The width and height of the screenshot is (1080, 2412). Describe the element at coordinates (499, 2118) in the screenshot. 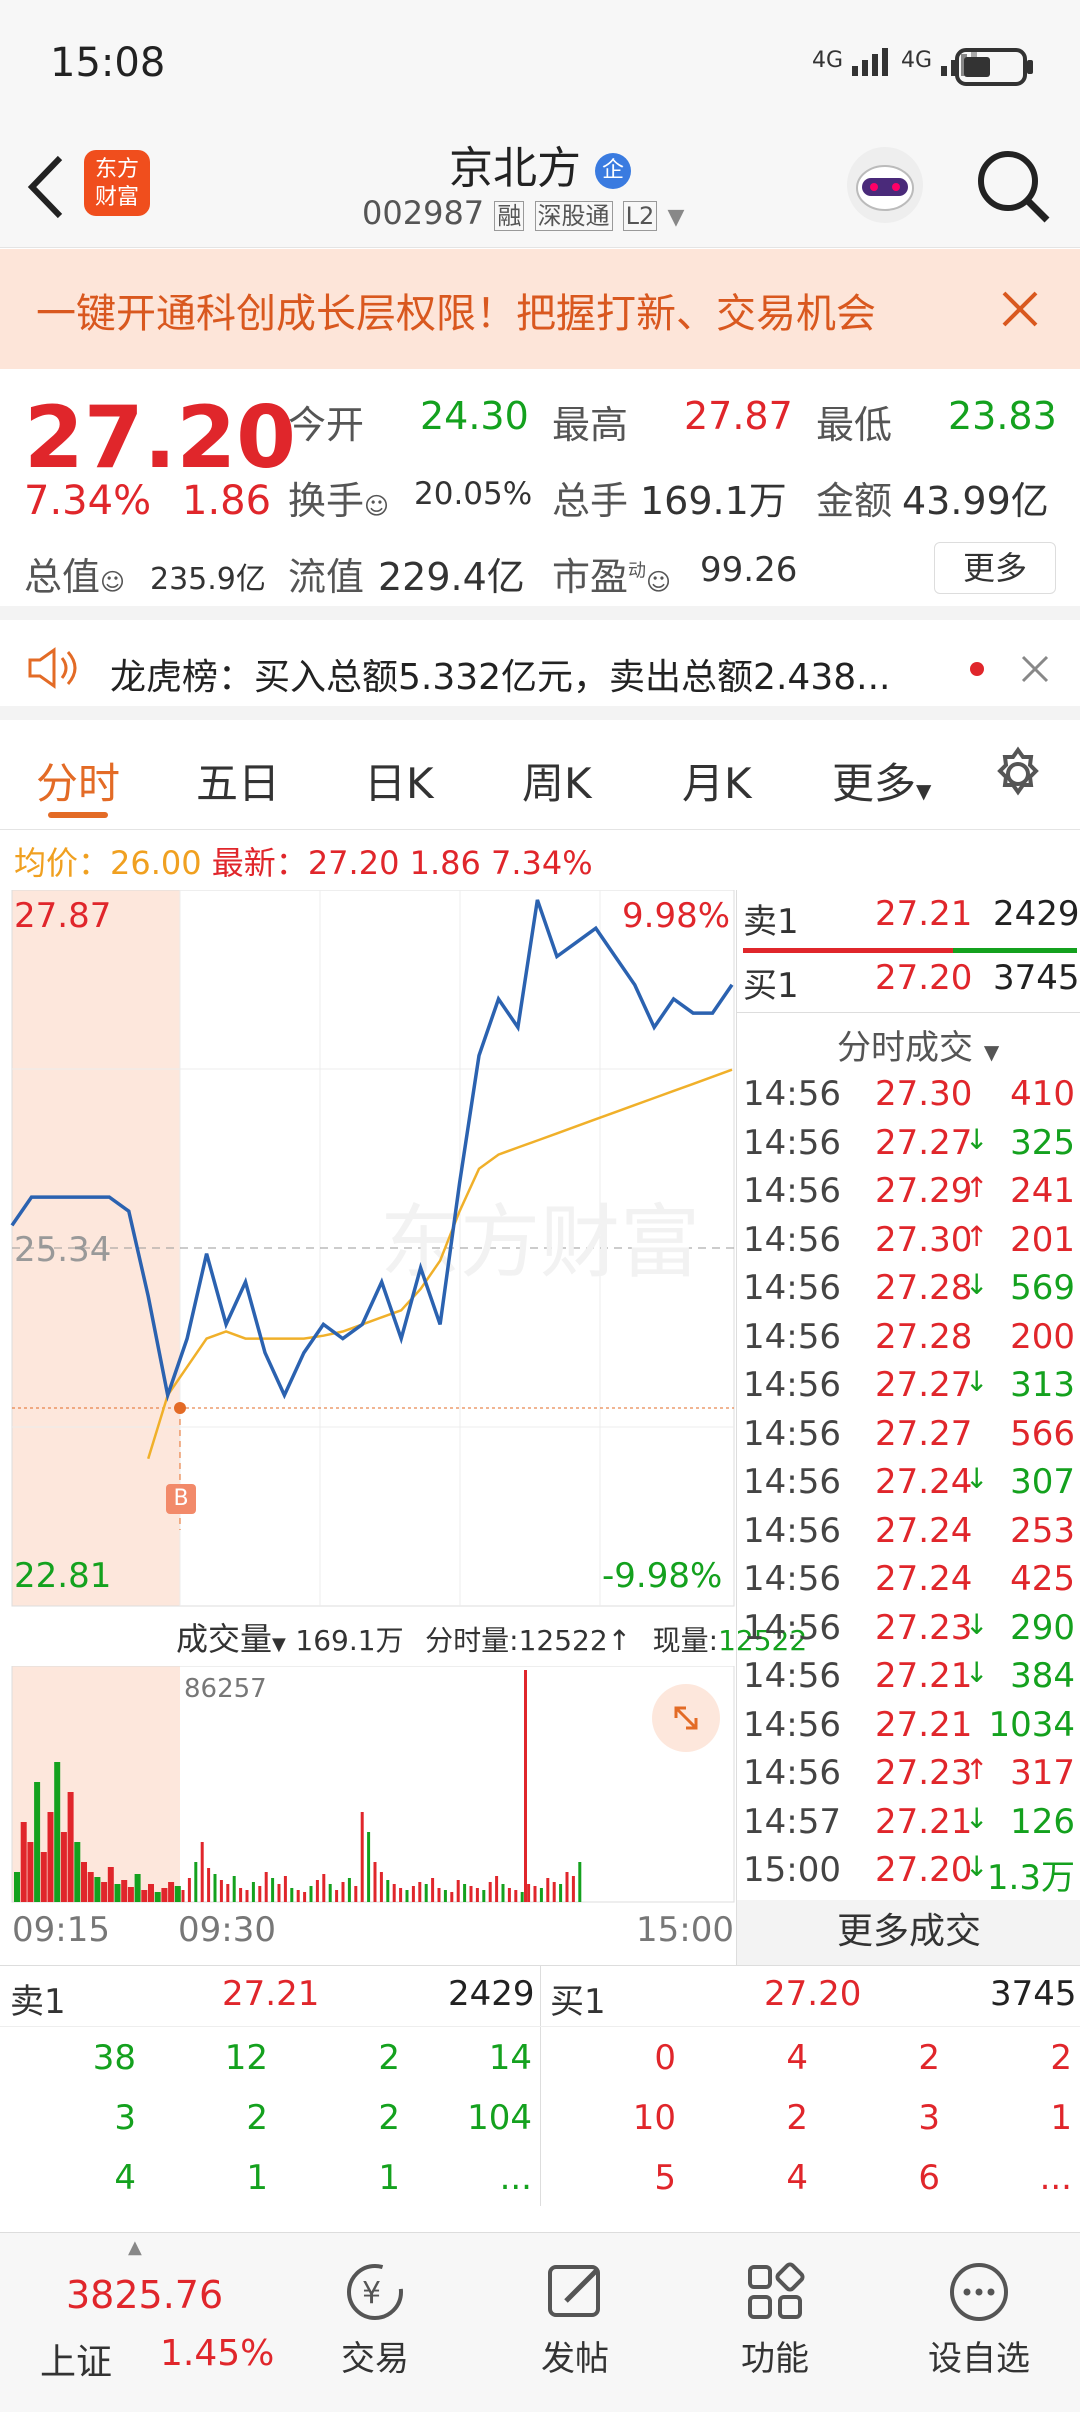

I see `ob-sell-queue-cell: 104` at that location.